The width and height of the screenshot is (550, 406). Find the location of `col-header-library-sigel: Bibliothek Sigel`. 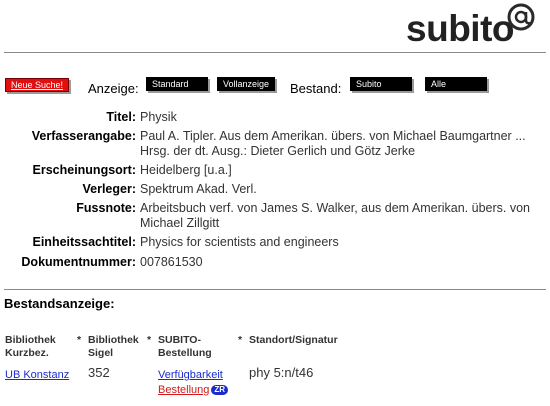

col-header-library-sigel: Bibliothek Sigel is located at coordinates (113, 347).